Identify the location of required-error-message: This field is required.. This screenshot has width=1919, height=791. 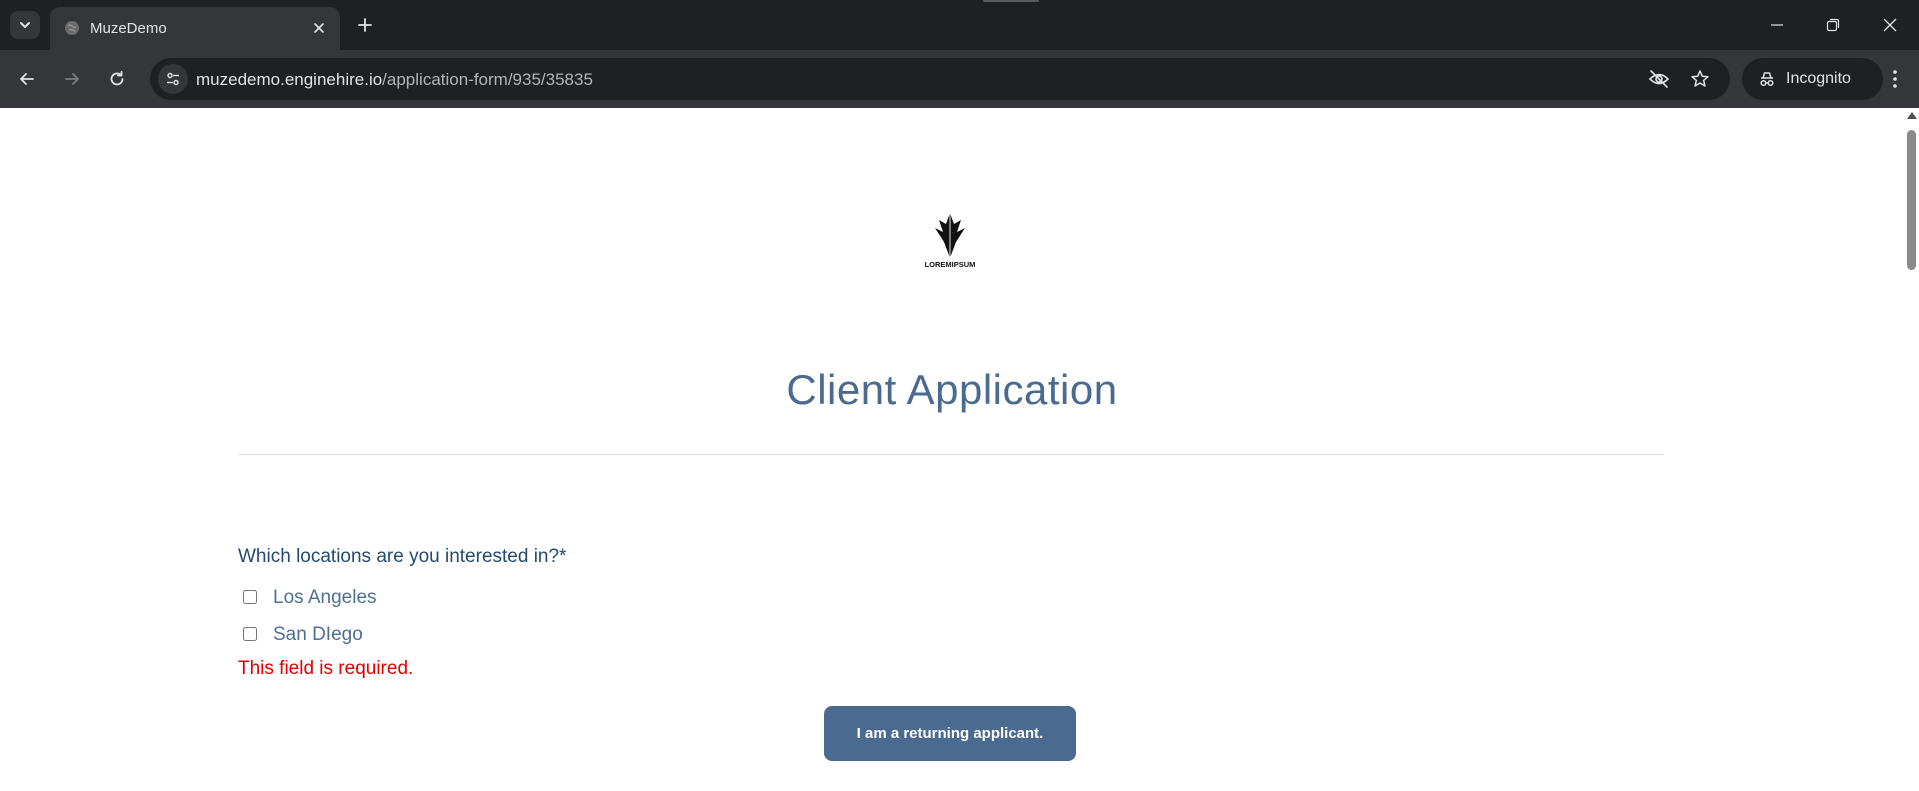
(326, 668).